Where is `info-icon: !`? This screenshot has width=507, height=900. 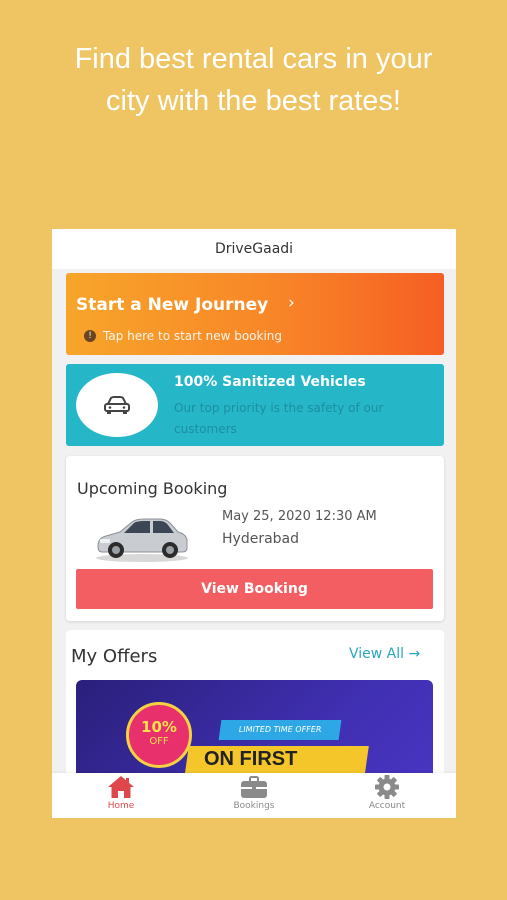 info-icon: ! is located at coordinates (90, 336).